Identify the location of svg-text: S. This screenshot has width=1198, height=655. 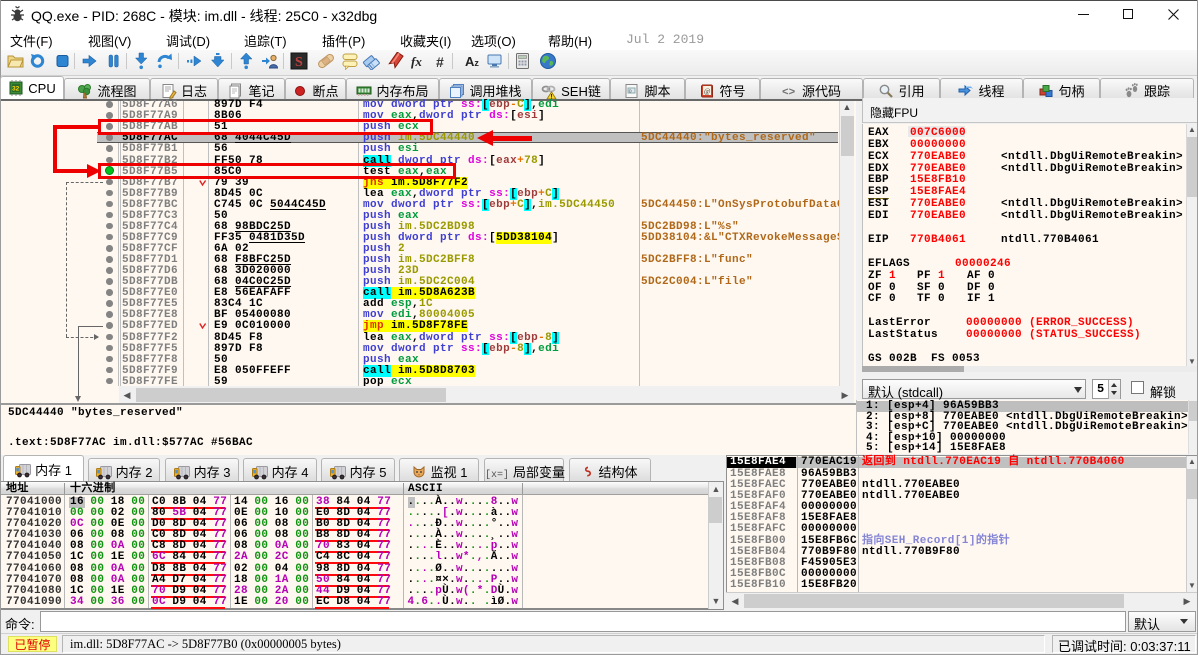
(299, 62).